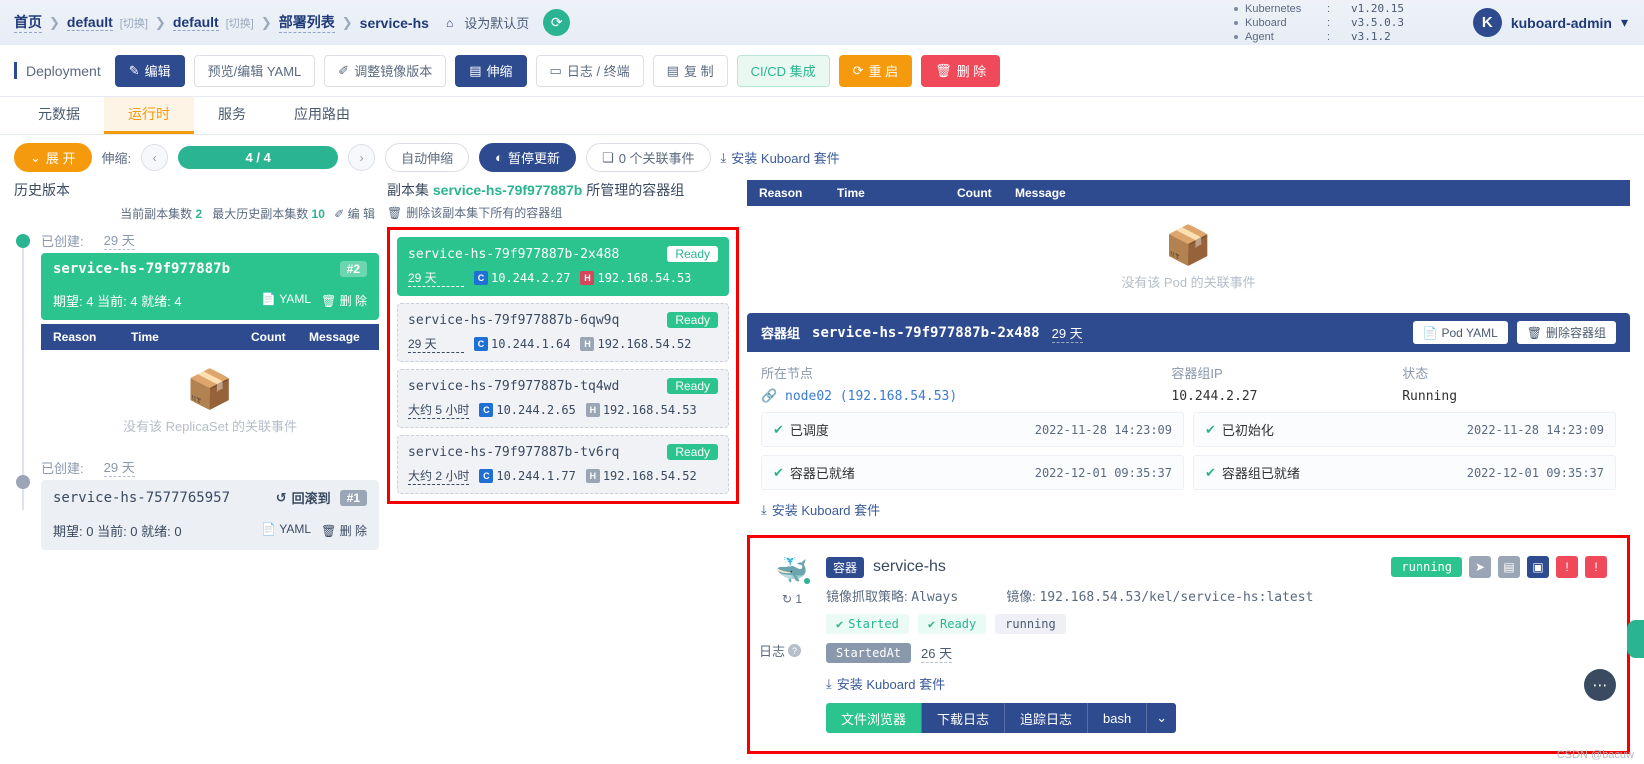 The image size is (1644, 764). Describe the element at coordinates (799, 599) in the screenshot. I see `restart-count-value: 1` at that location.